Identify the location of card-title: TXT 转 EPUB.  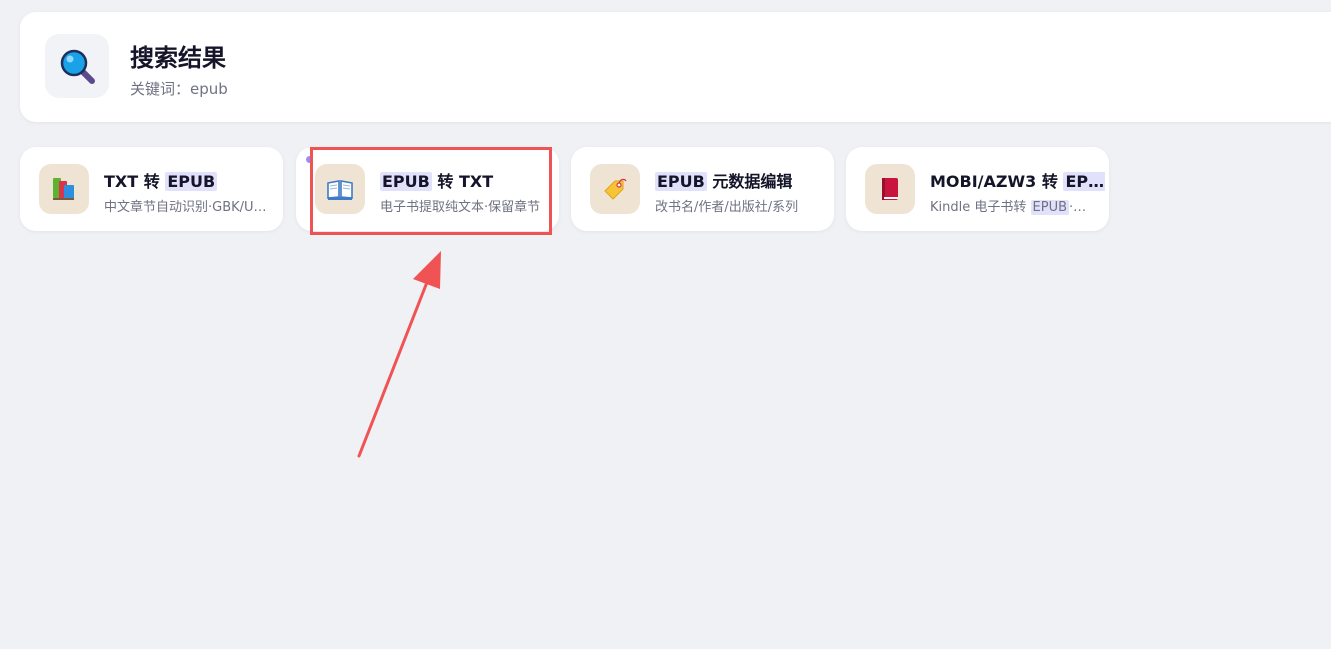
(161, 181).